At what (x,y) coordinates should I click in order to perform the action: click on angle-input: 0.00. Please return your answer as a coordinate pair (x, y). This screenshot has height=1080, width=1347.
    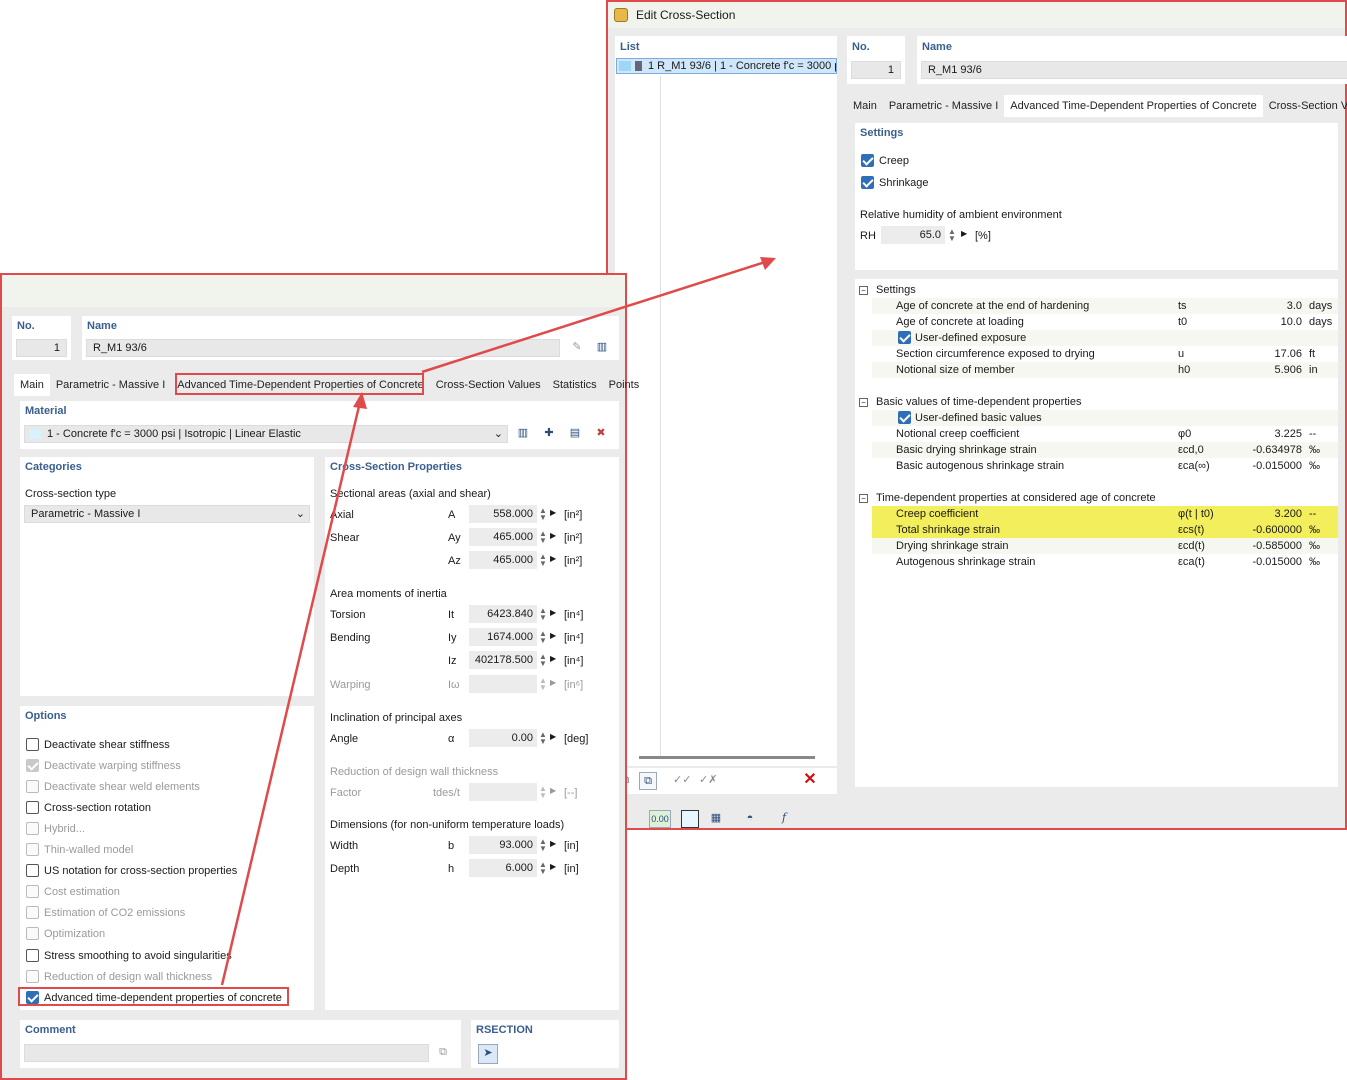
    Looking at the image, I should click on (503, 738).